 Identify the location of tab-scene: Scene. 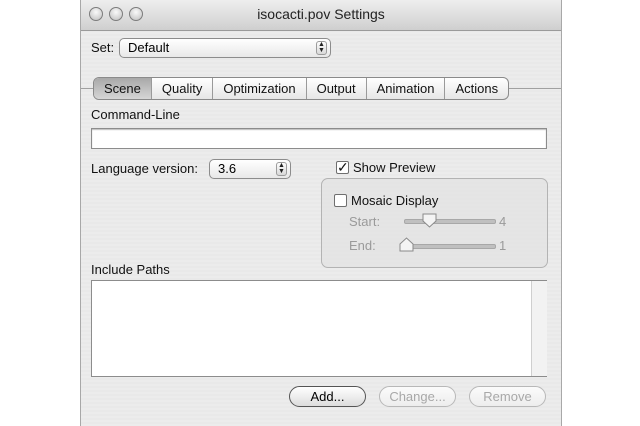
(123, 88).